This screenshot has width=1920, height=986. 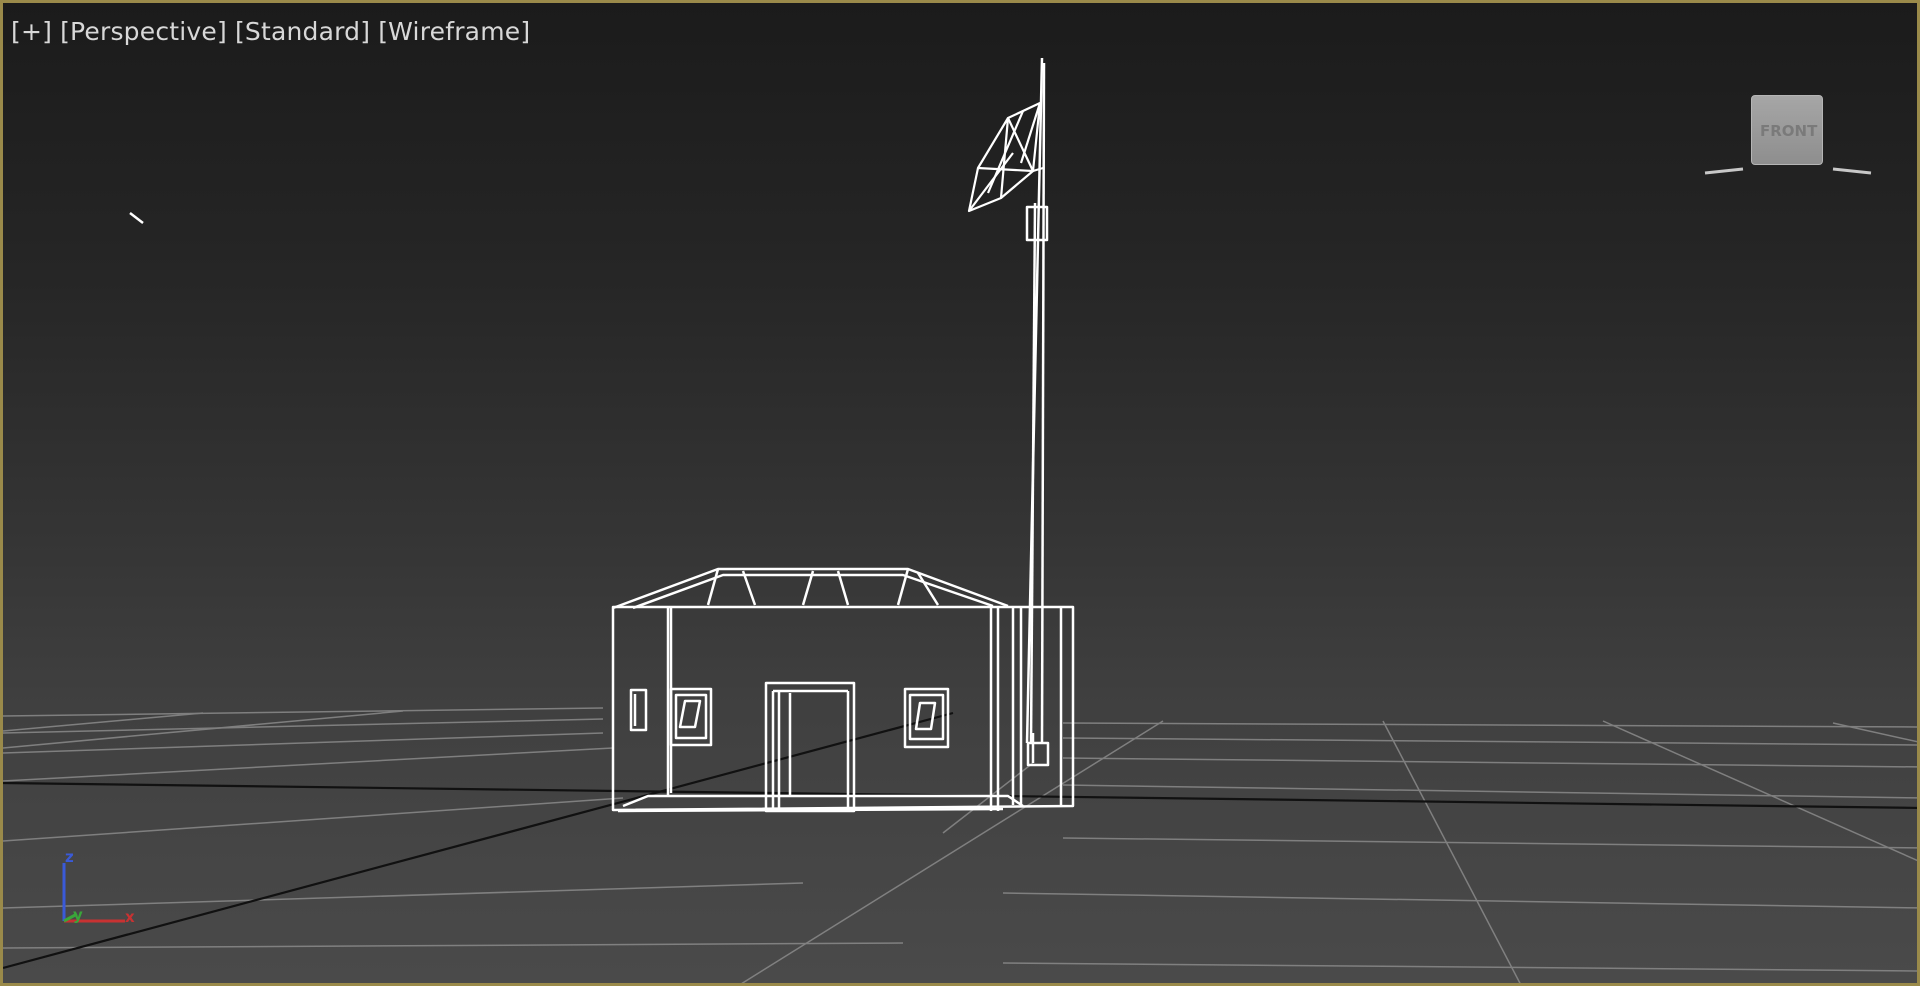 I want to click on x-axis-label: x, so click(x=130, y=917).